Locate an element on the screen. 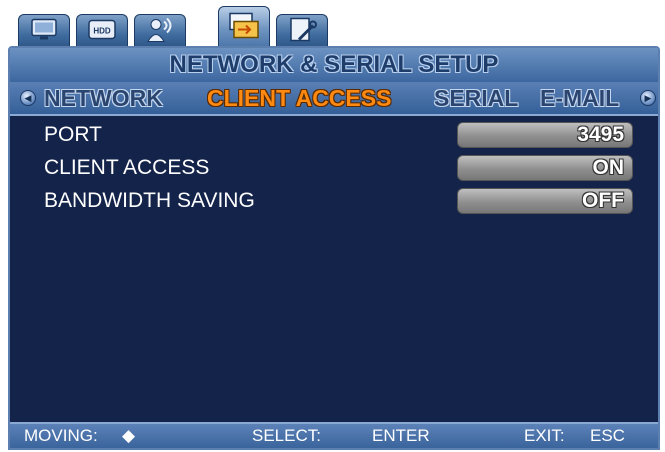  settings-row-bandwidth-saving: BANDWIDTH SAVING OFF is located at coordinates (334, 201).